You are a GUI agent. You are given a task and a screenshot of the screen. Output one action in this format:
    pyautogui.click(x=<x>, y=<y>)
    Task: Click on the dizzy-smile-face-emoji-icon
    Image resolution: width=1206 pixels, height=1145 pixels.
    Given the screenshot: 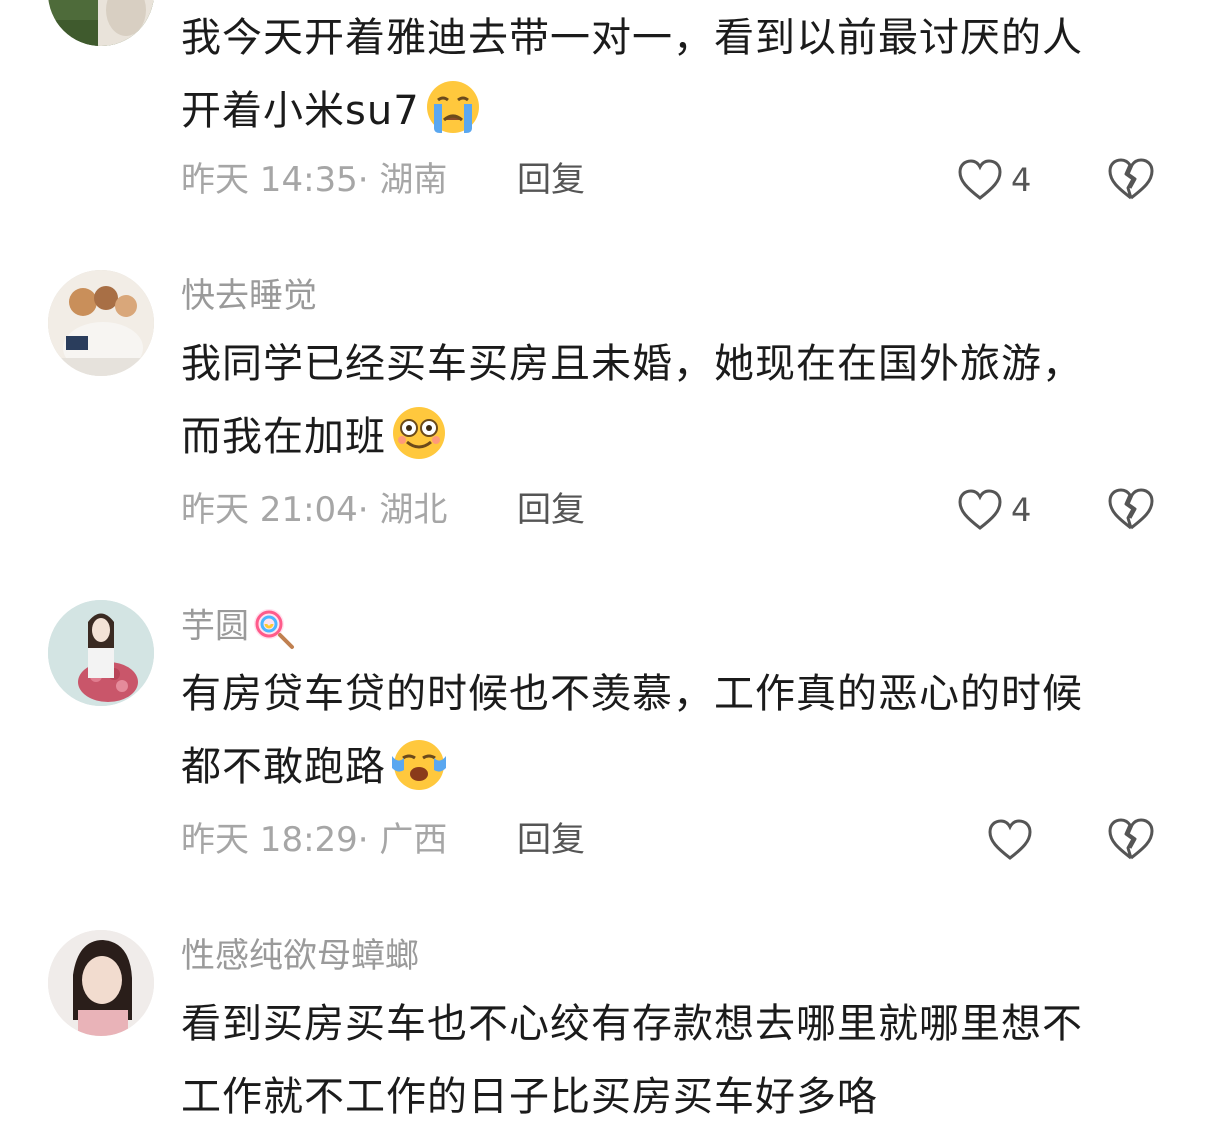 What is the action you would take?
    pyautogui.click(x=419, y=433)
    